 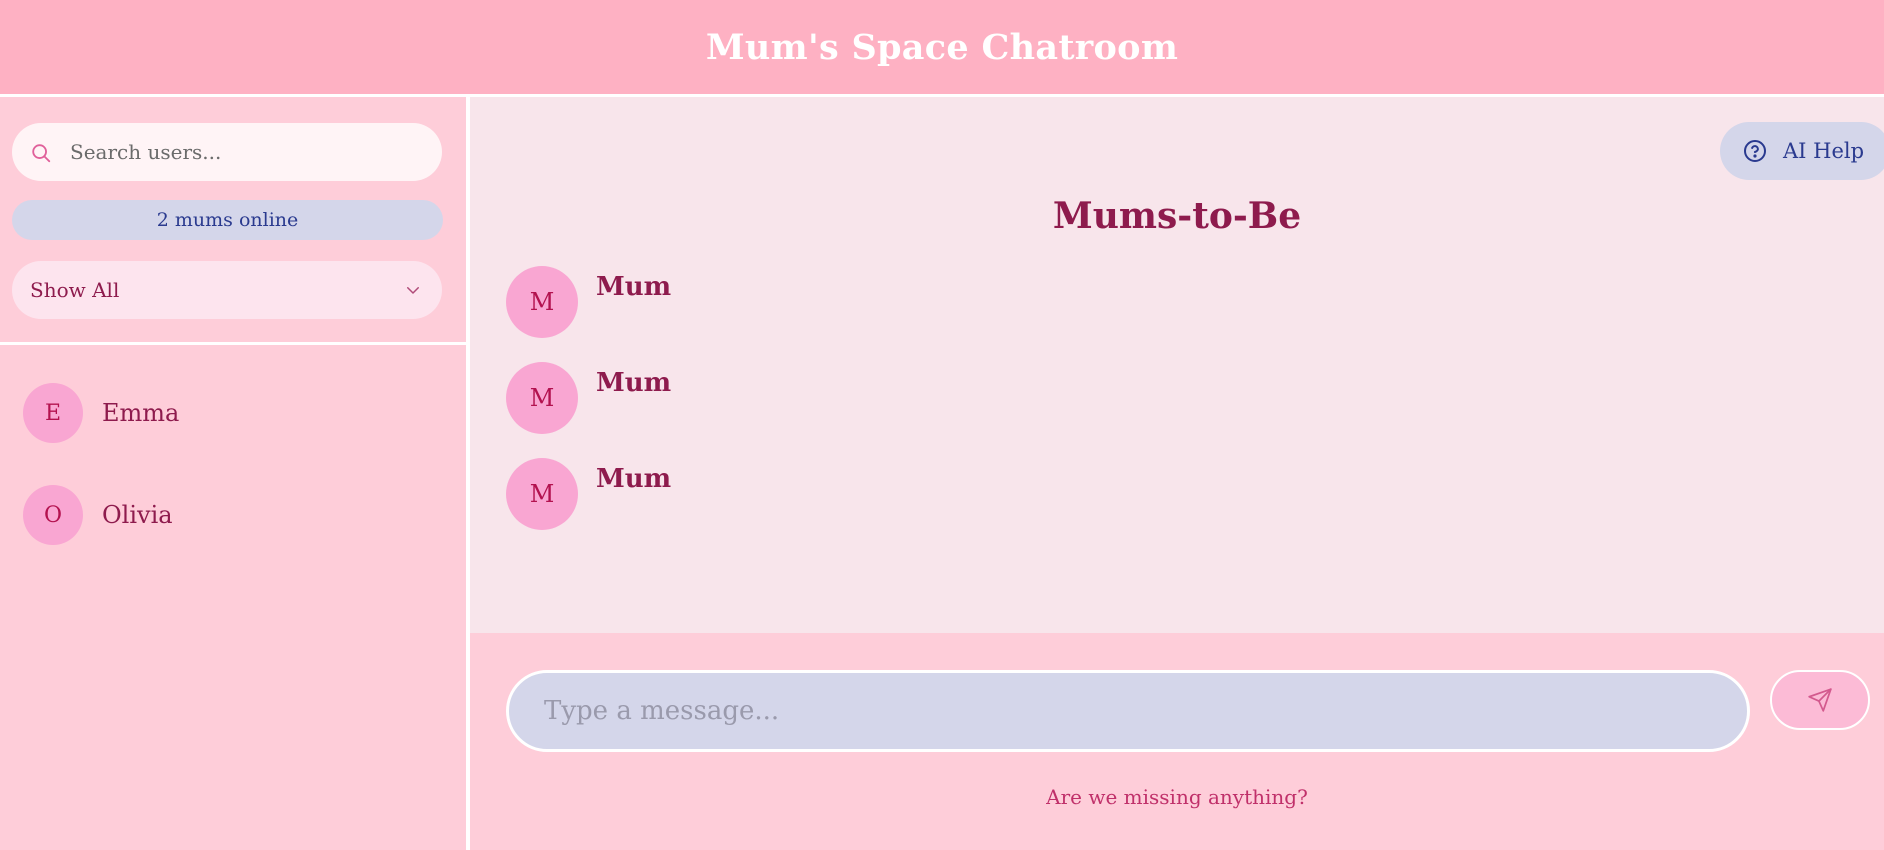 What do you see at coordinates (250, 152) in the screenshot?
I see `search-input` at bounding box center [250, 152].